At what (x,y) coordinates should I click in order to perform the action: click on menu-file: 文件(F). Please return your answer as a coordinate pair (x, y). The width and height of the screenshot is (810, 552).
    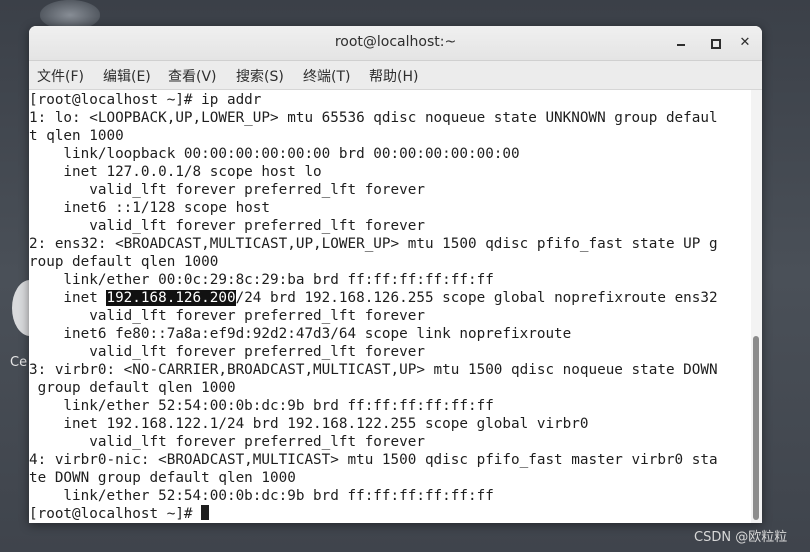
    Looking at the image, I should click on (60, 76).